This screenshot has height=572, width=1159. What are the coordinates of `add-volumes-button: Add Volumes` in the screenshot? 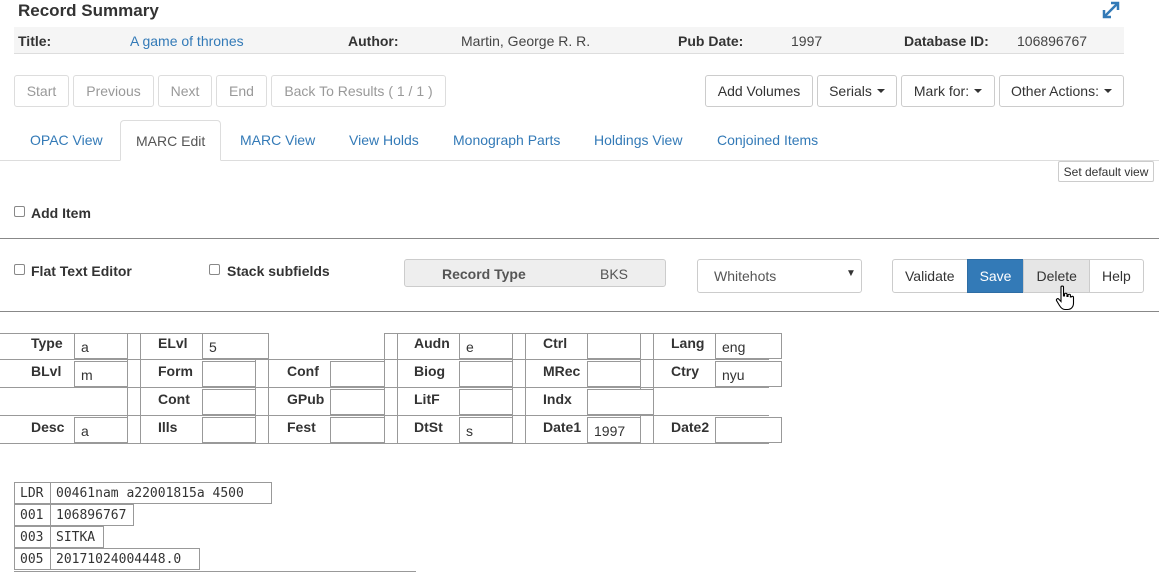 It's located at (759, 91).